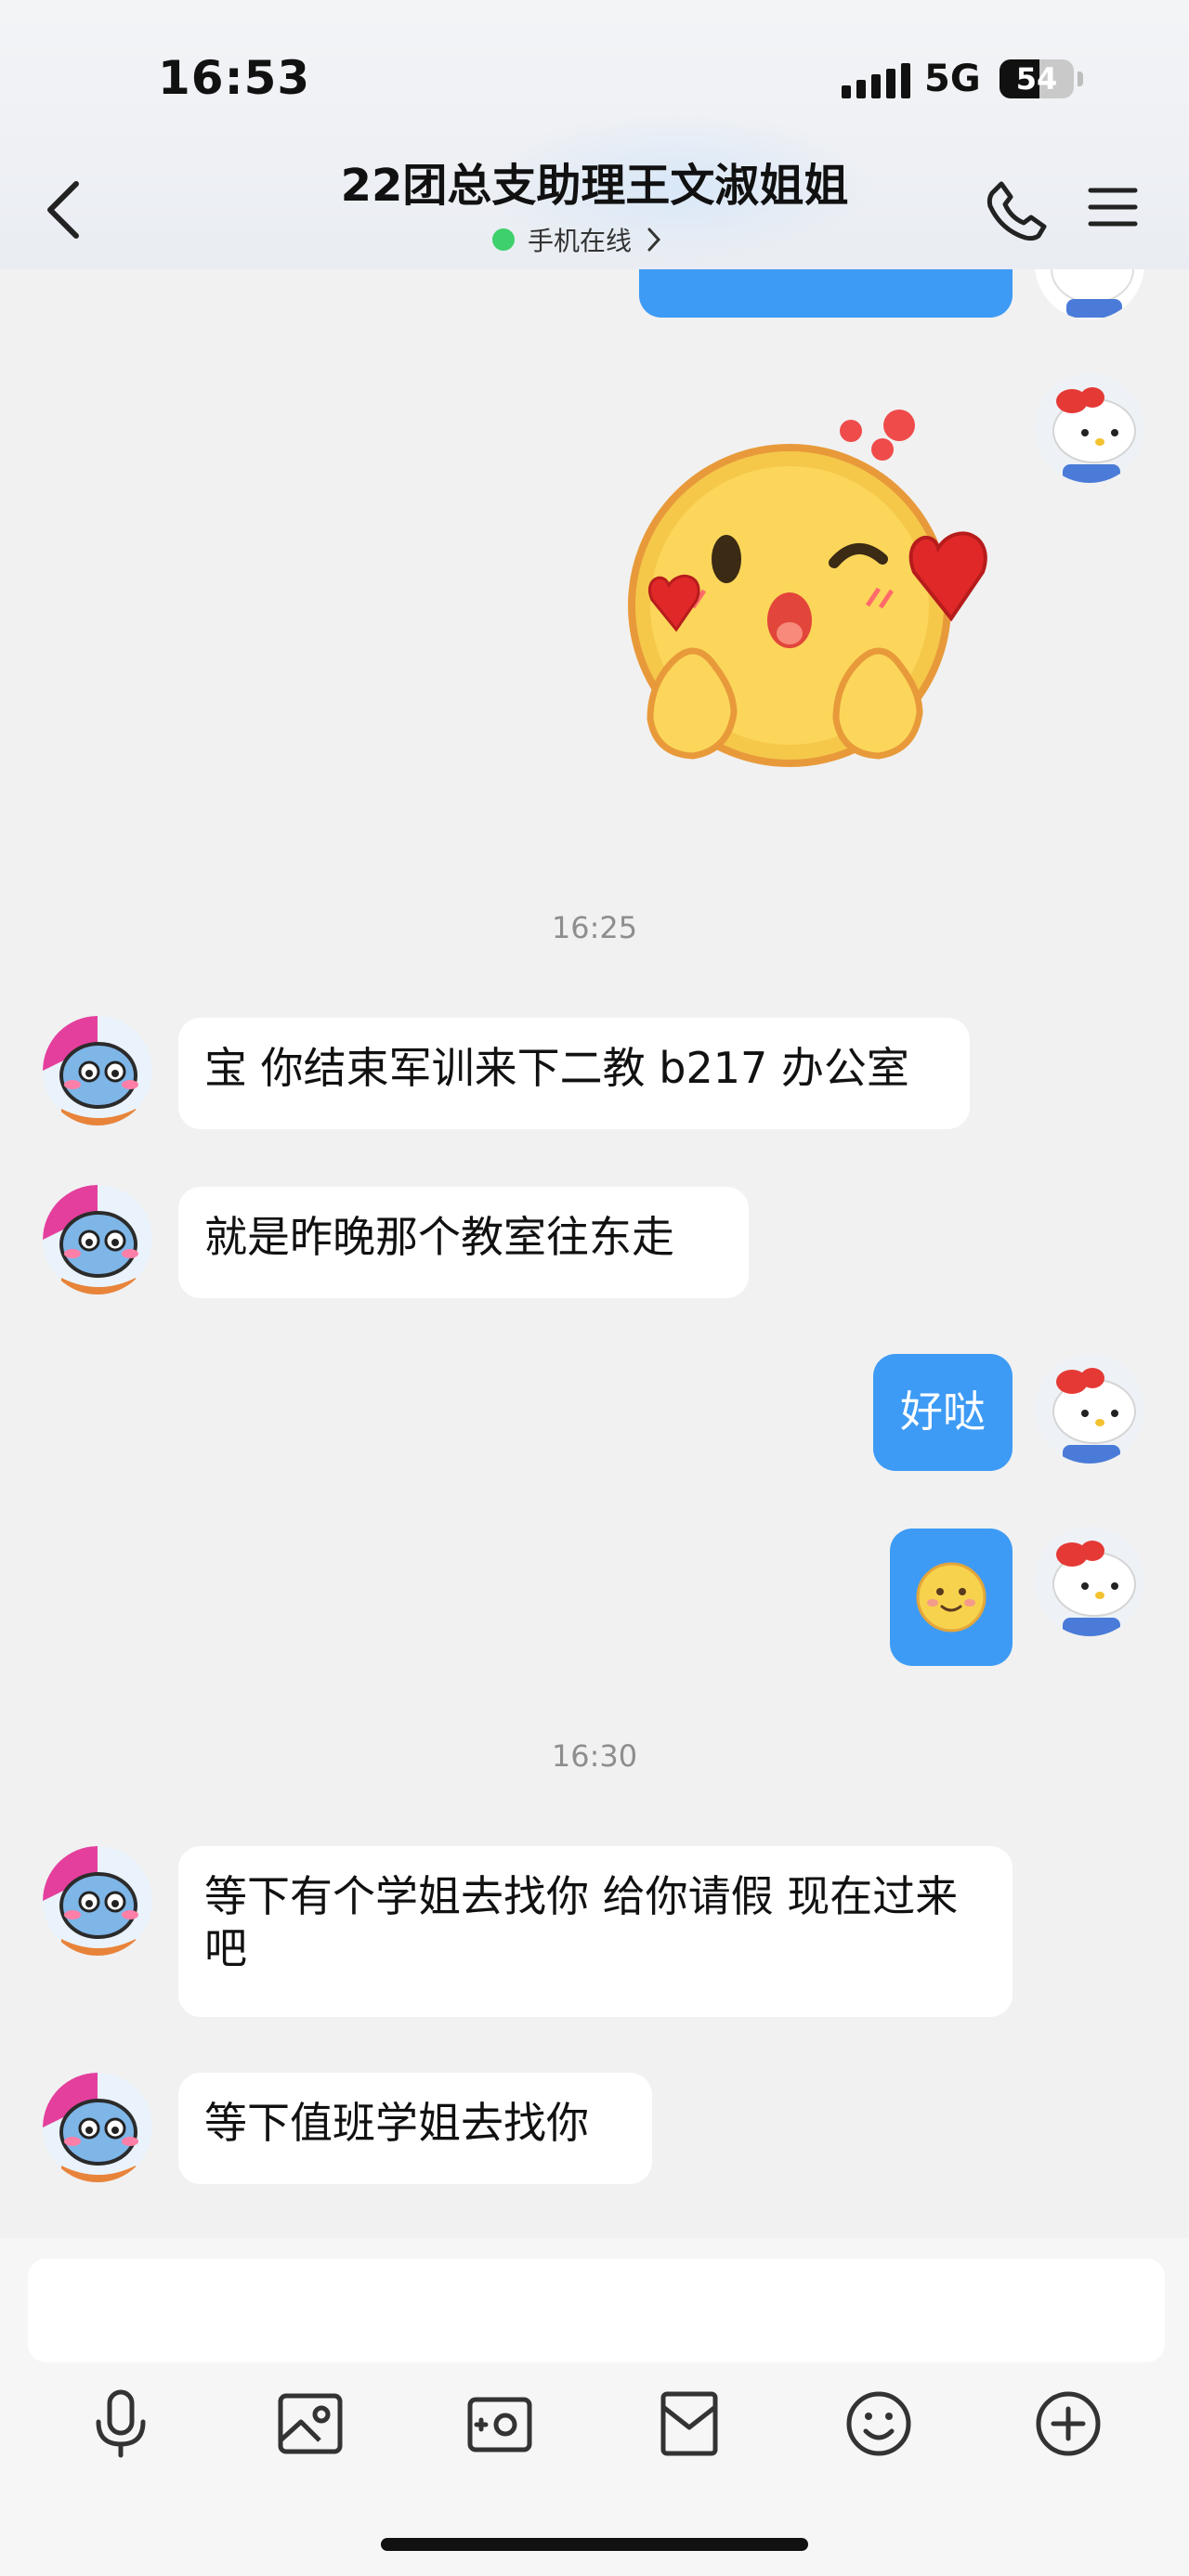 Image resolution: width=1189 pixels, height=2576 pixels. What do you see at coordinates (1080, 79) in the screenshot?
I see `battery-tip` at bounding box center [1080, 79].